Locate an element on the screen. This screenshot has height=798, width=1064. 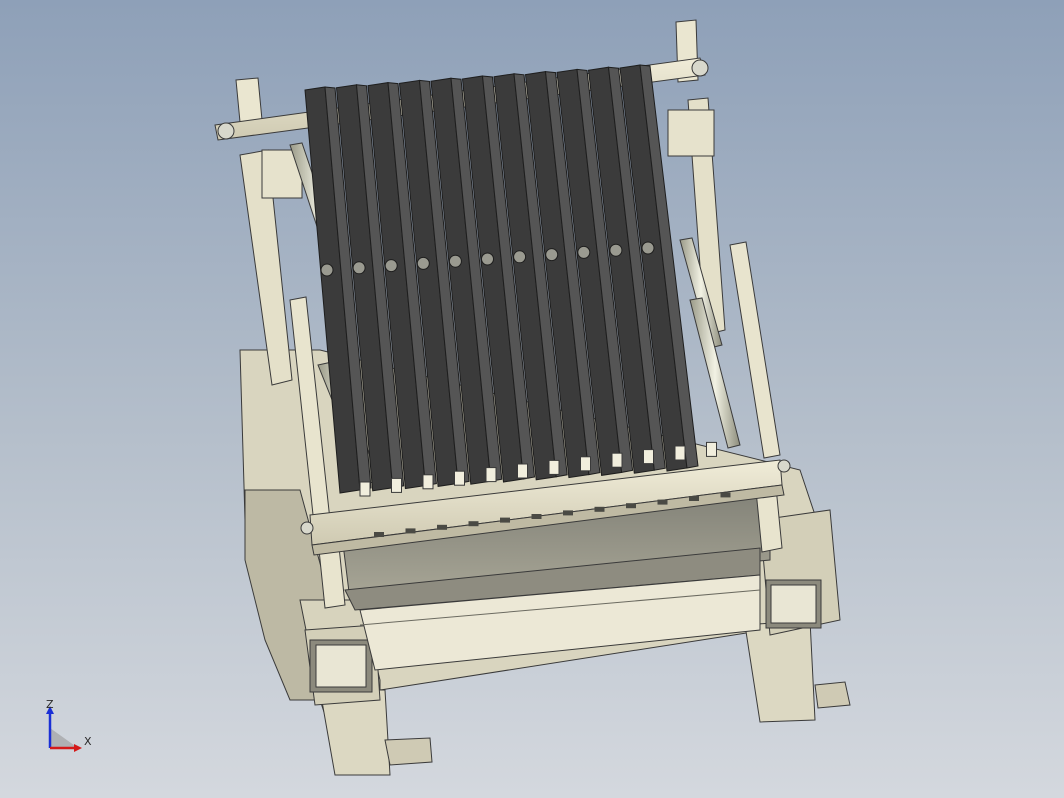
x-axis-head is located at coordinates (78, 748).